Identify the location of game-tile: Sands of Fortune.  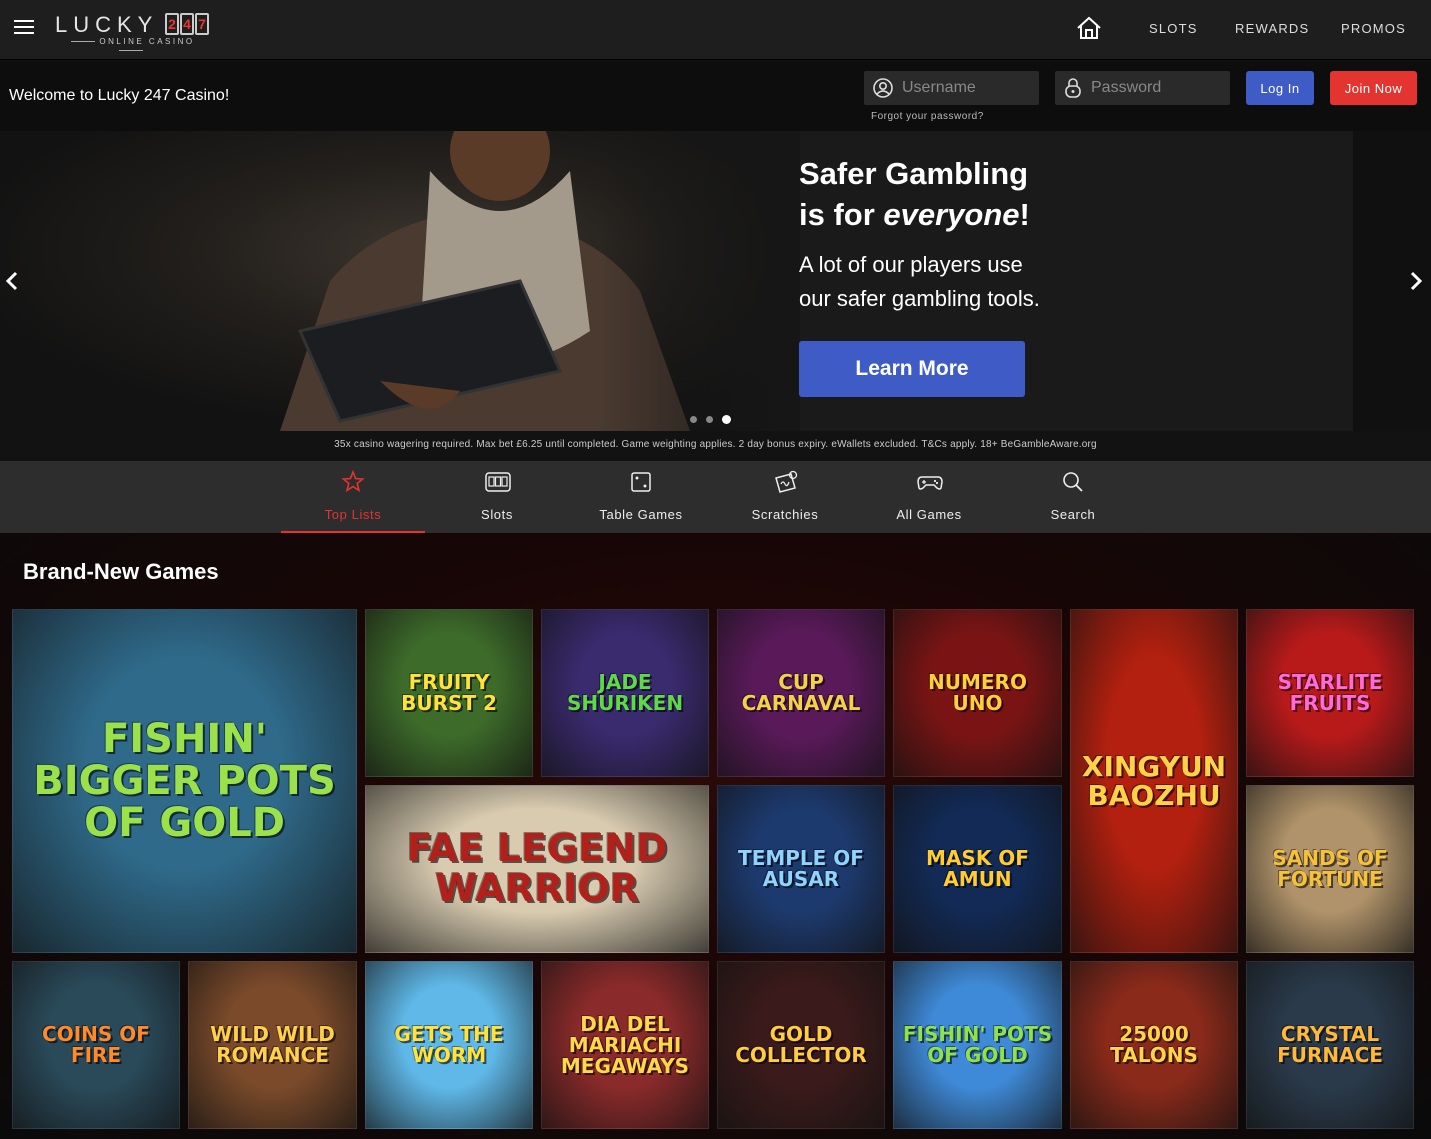
(1330, 869).